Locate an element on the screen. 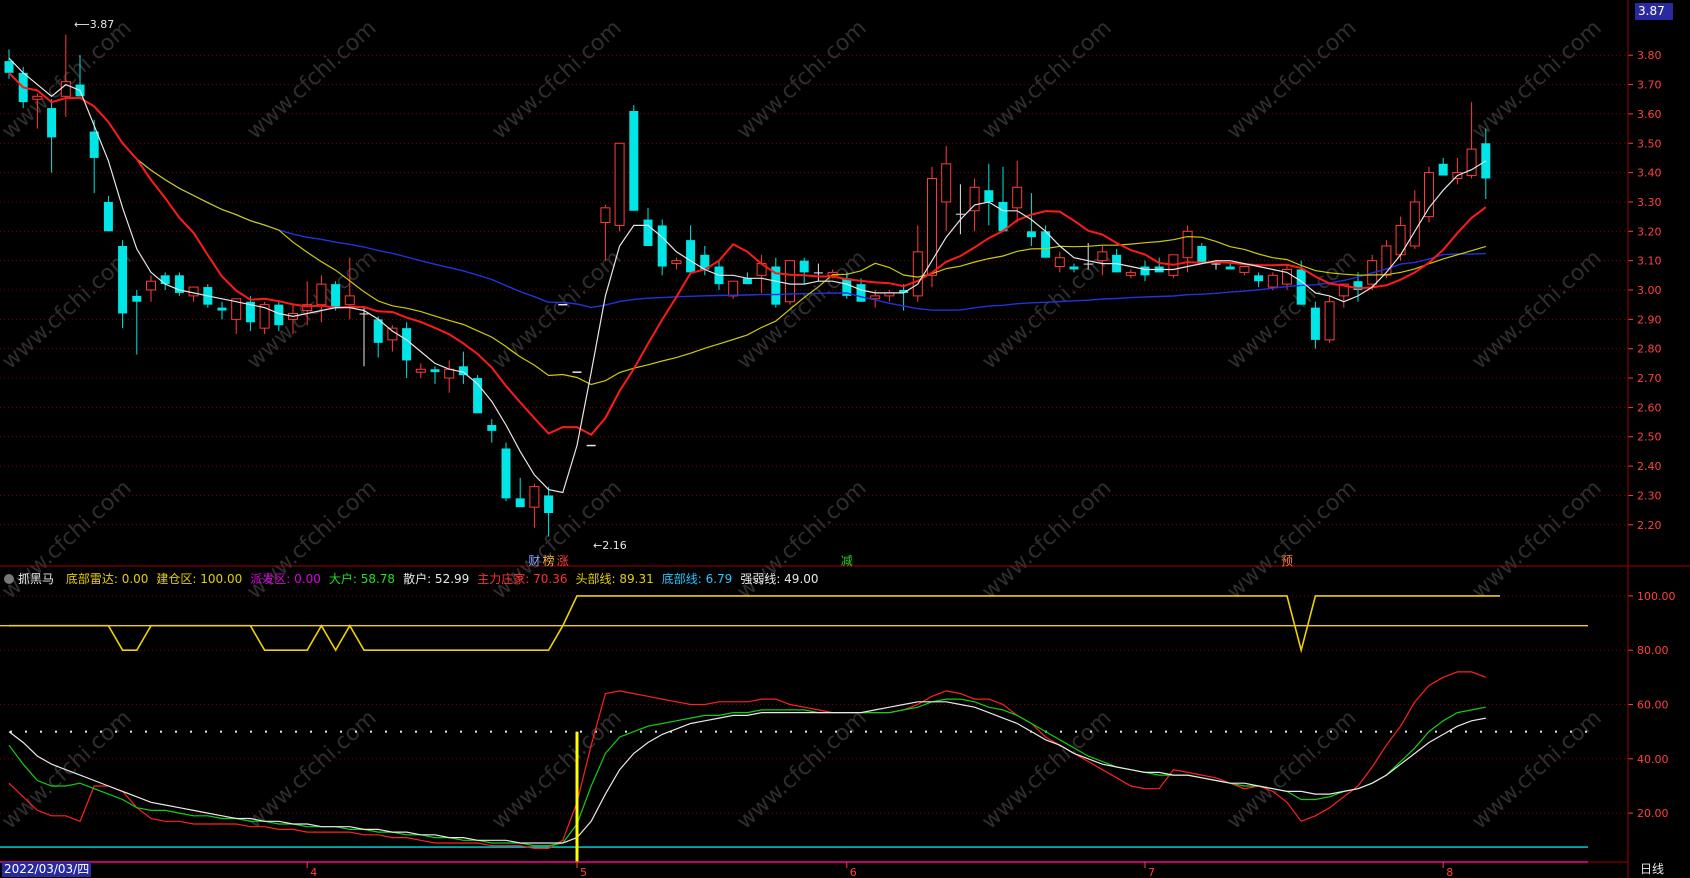  legend-item: 强弱线: 49.00 is located at coordinates (779, 579).